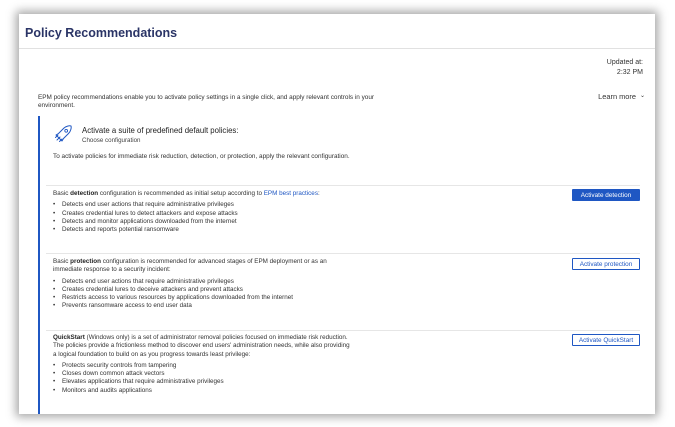  Describe the element at coordinates (85, 261) in the screenshot. I see `protection-keyword: protection` at that location.